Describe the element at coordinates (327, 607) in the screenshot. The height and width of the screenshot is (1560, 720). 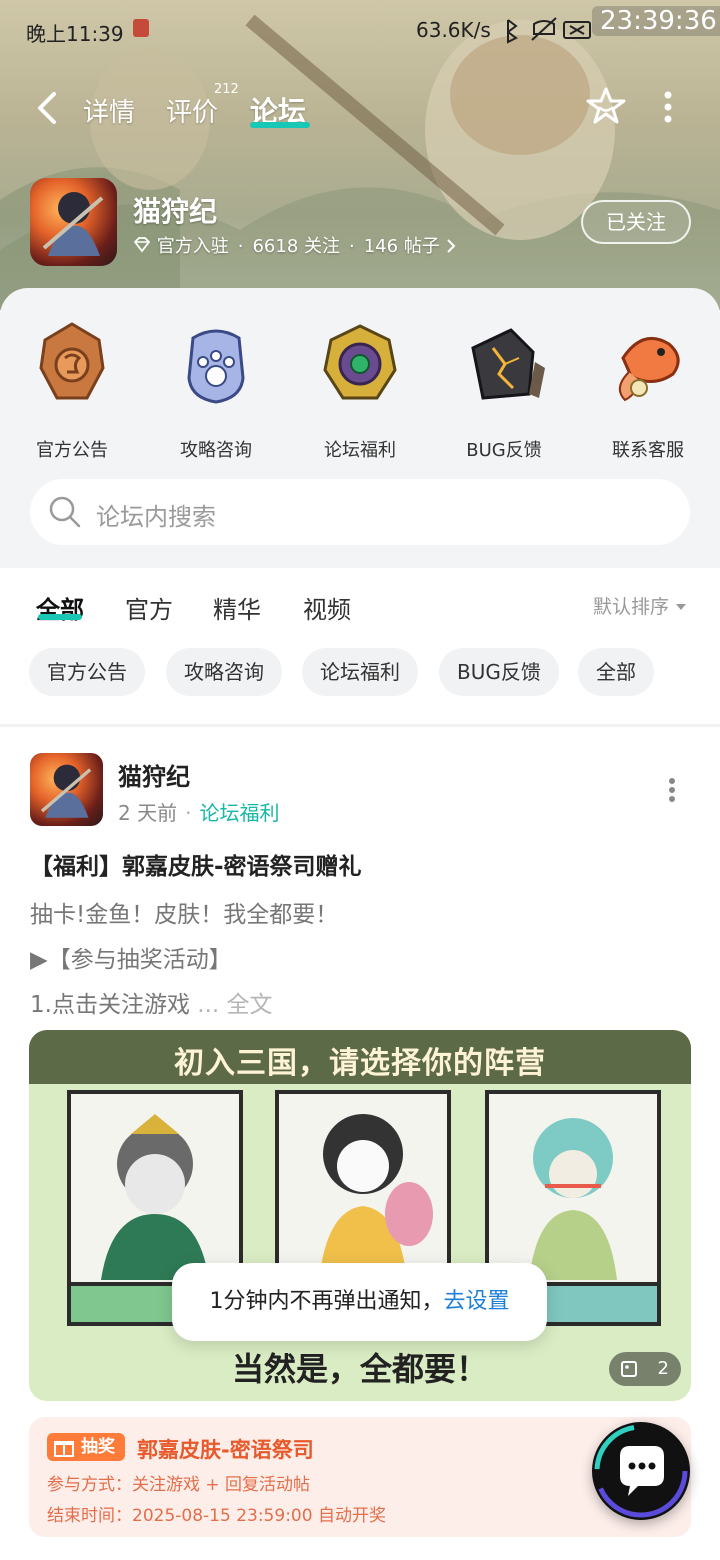
I see `filter-tab-video: 视频` at that location.